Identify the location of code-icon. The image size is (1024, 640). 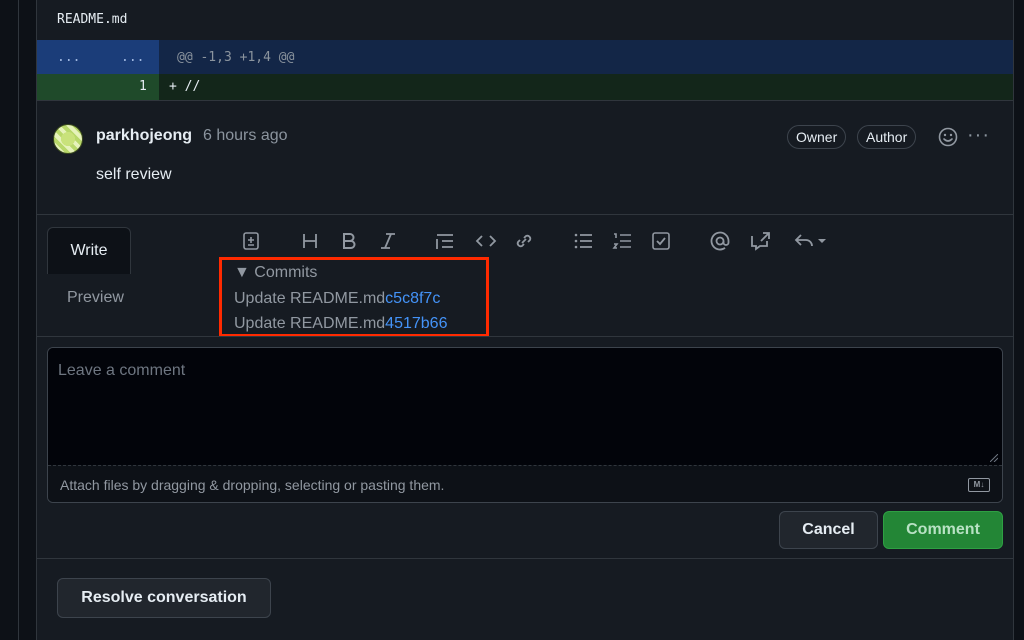
(486, 241).